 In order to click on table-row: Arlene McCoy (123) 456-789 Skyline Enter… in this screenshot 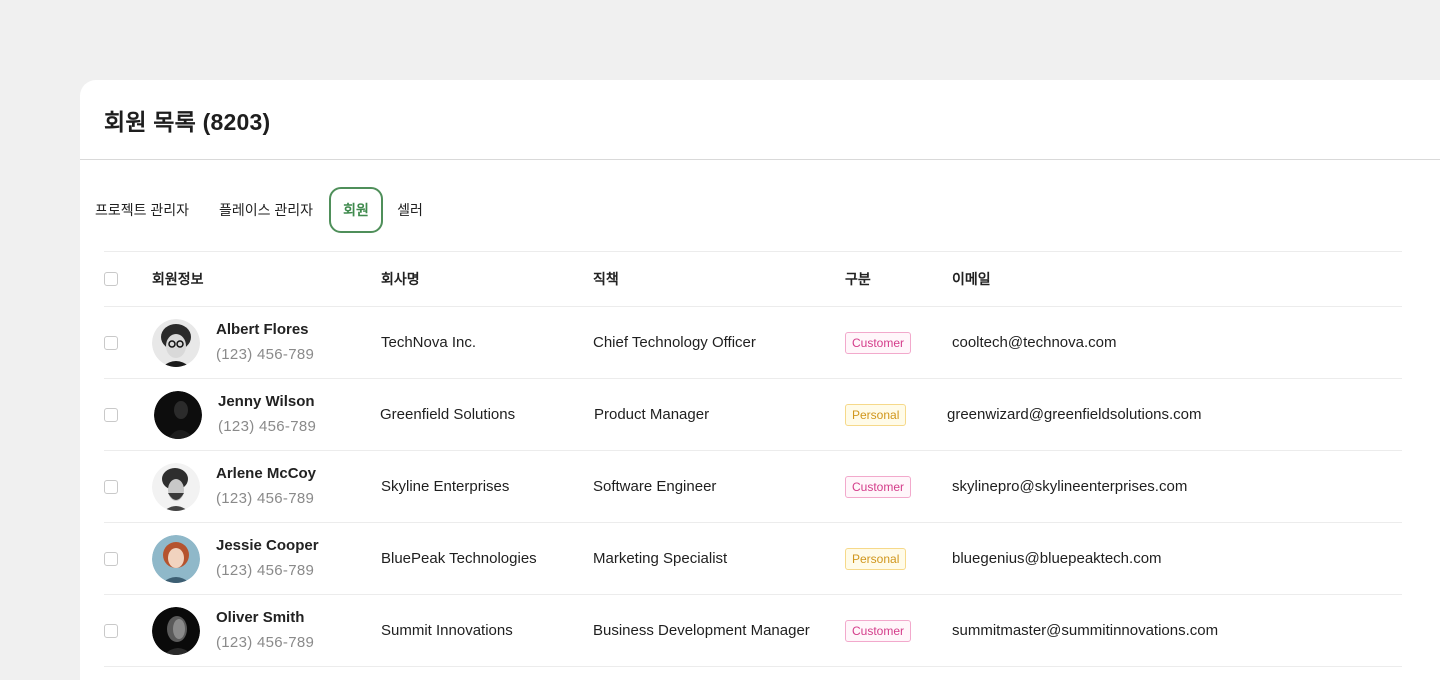, I will do `click(753, 487)`.